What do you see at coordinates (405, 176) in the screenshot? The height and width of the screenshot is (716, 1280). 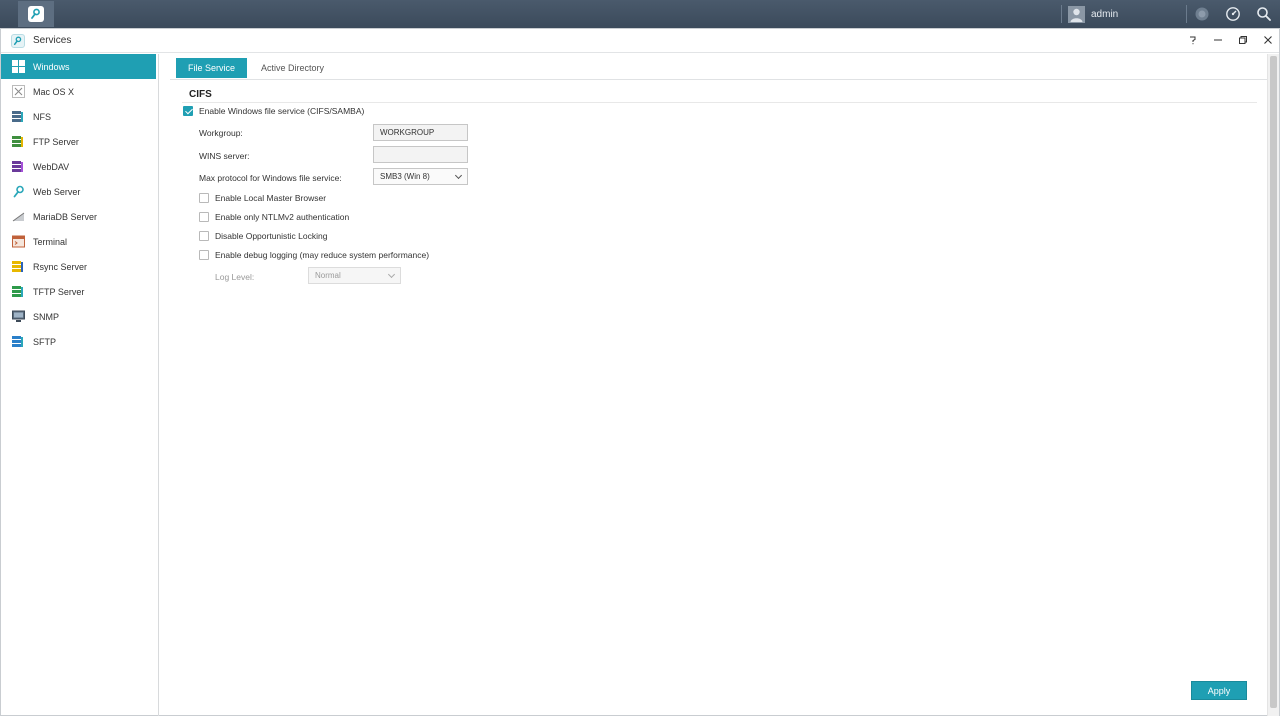 I see `max-protocol-value: SMB3 (Win 8)` at bounding box center [405, 176].